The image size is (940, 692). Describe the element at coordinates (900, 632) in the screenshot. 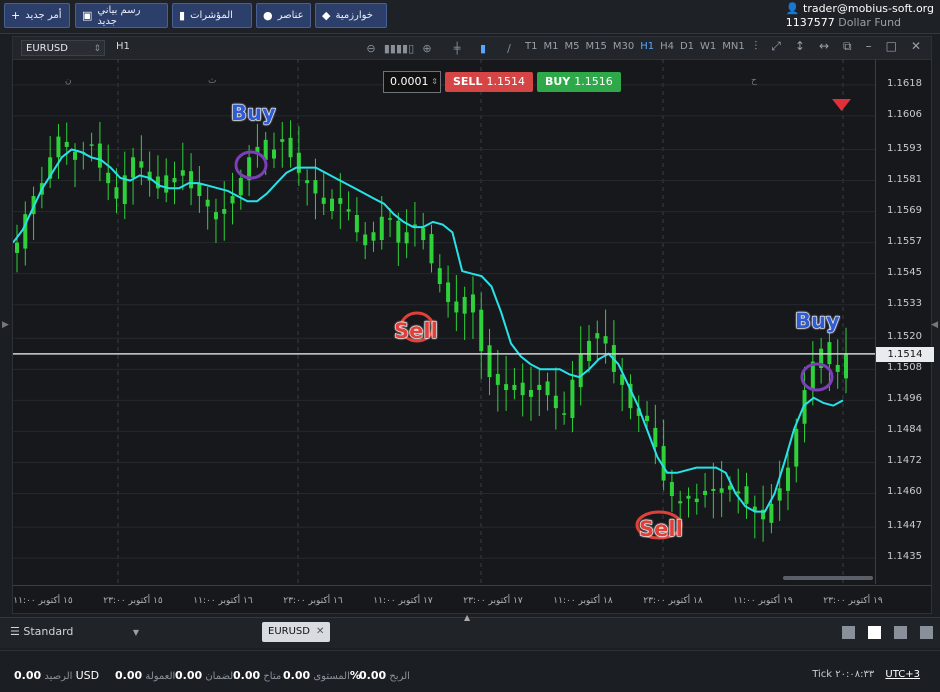

I see `layout-columns-icon` at that location.